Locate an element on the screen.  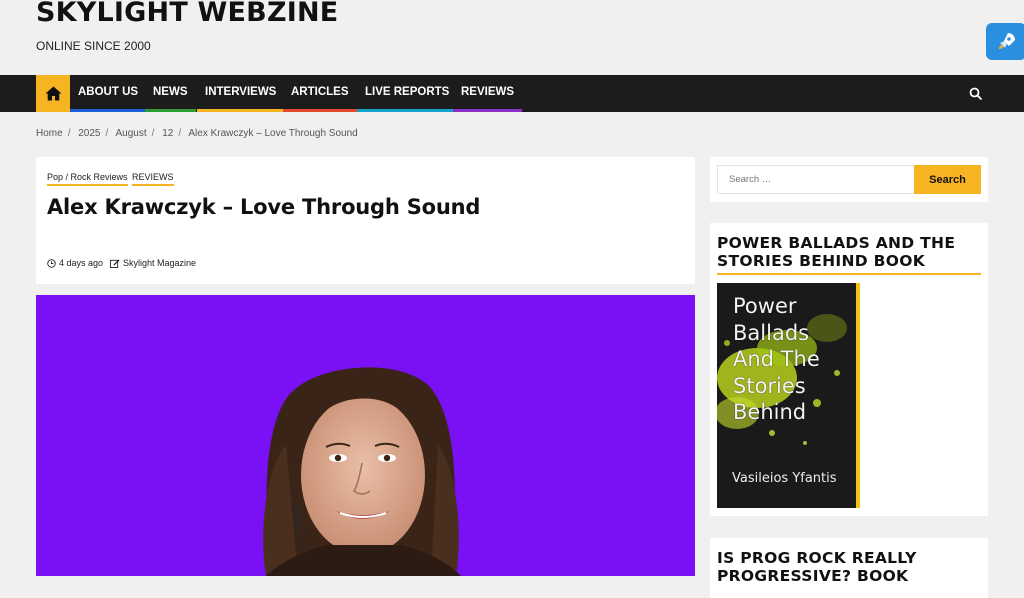
nav-item-interviews: INTERVIEWS is located at coordinates (241, 93).